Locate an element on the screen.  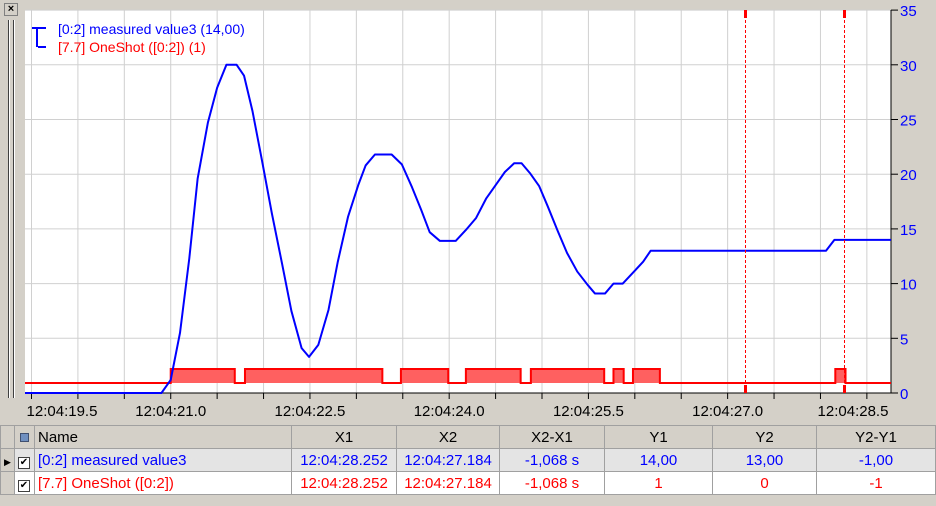
cell-y2: 13,00 is located at coordinates (764, 460).